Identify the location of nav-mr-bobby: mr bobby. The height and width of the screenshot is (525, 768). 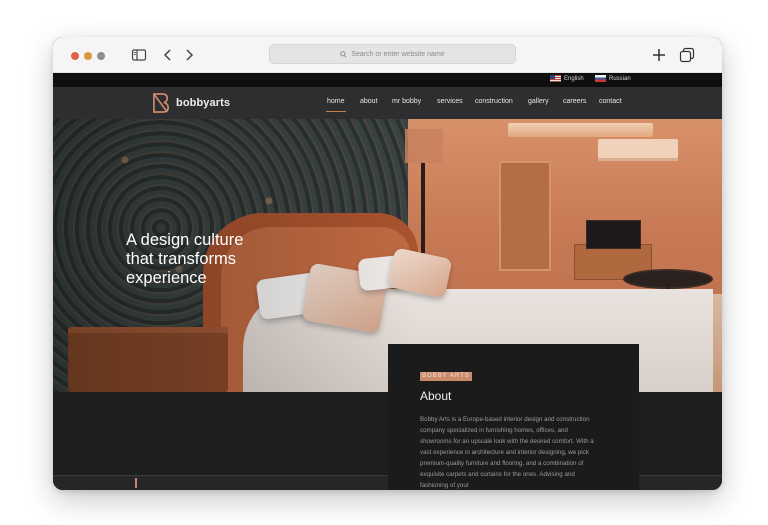
(406, 101).